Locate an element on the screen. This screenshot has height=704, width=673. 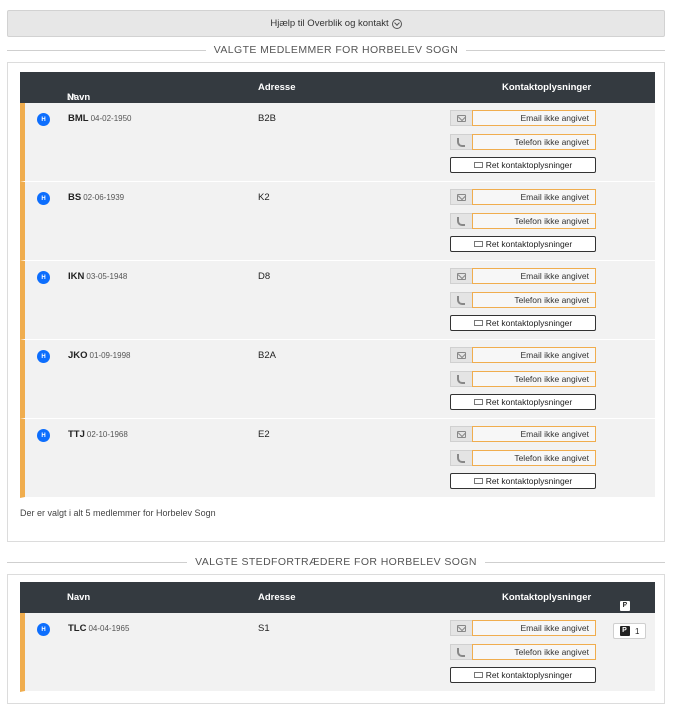
member-address: S1 is located at coordinates (264, 628).